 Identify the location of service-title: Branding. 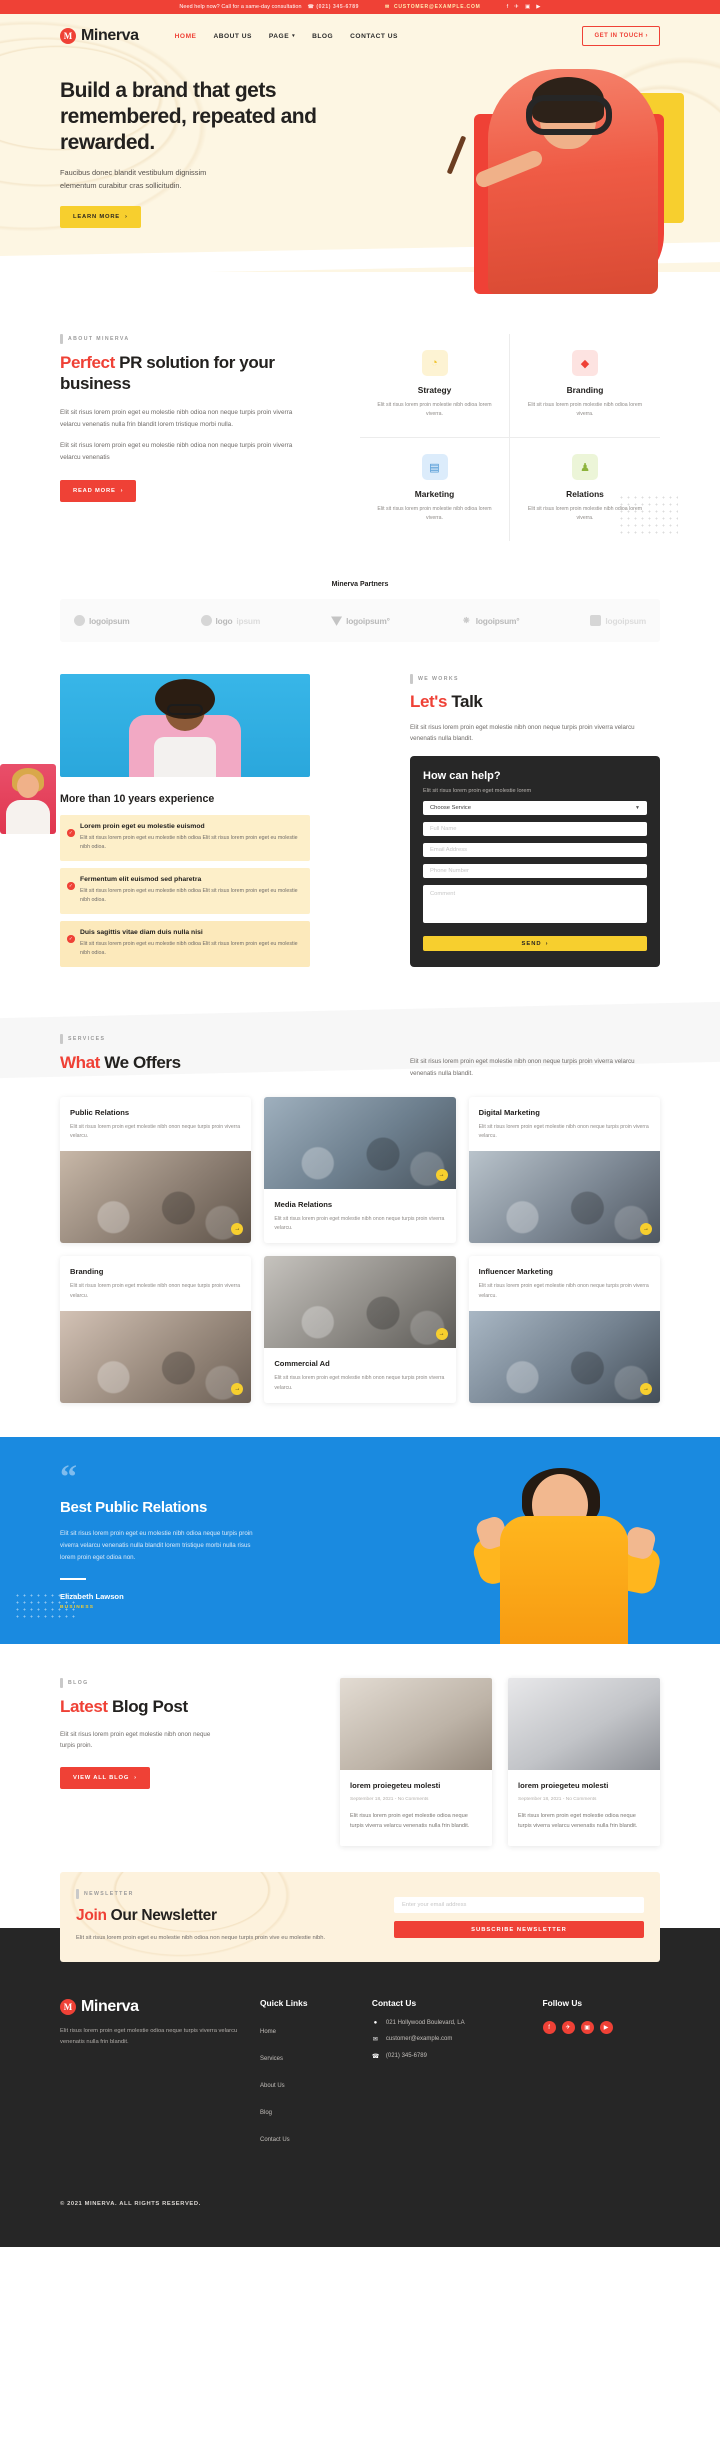
(87, 1272).